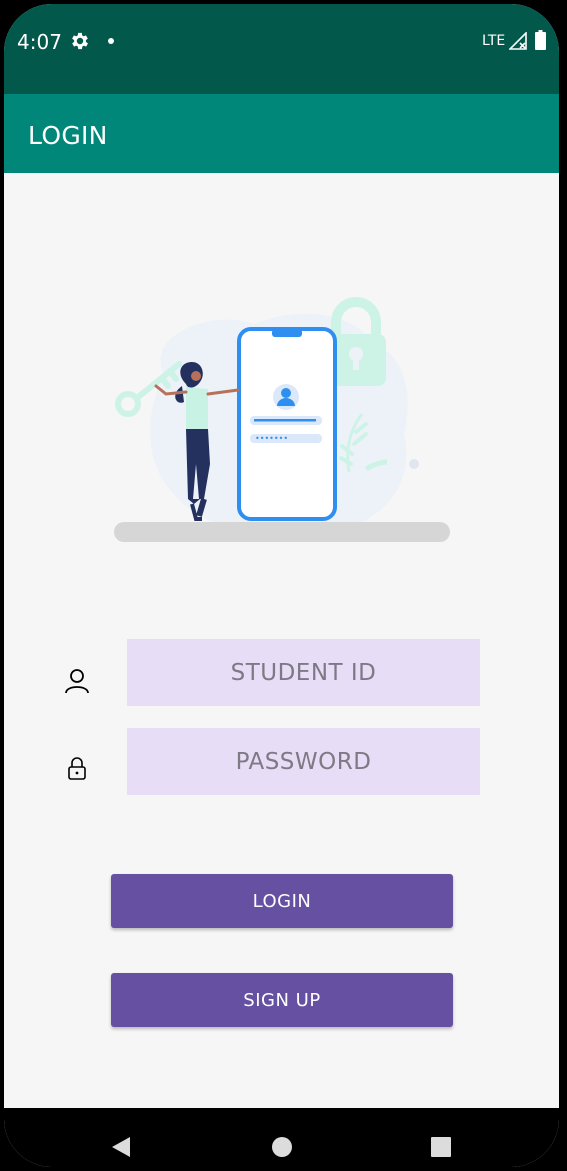 The height and width of the screenshot is (1171, 567). What do you see at coordinates (68, 135) in the screenshot?
I see `page-title: LOGIN` at bounding box center [68, 135].